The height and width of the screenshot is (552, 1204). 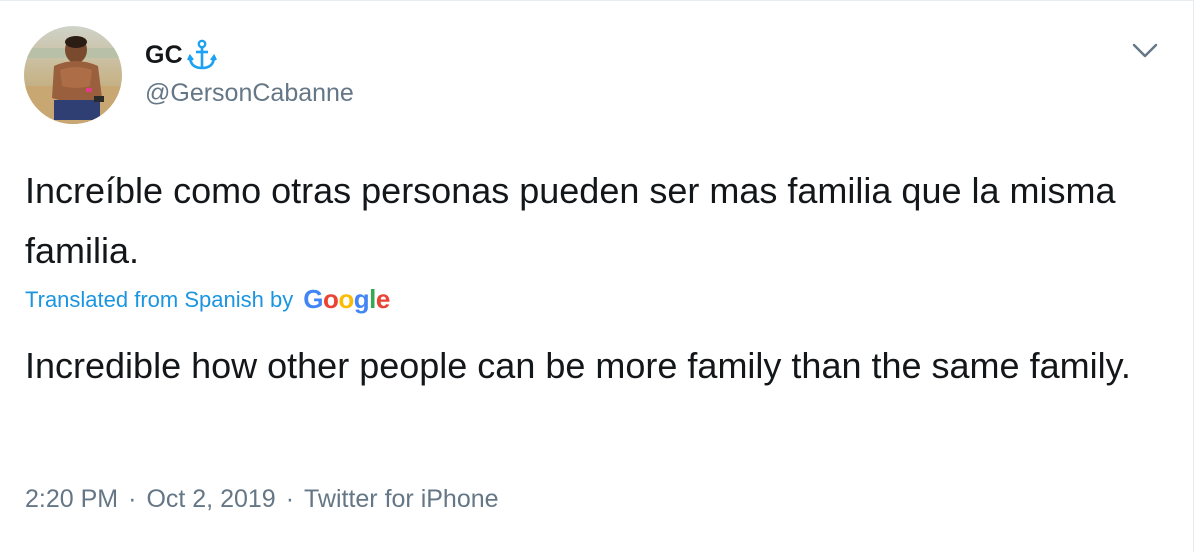 What do you see at coordinates (164, 55) in the screenshot?
I see `author-display-name: GC` at bounding box center [164, 55].